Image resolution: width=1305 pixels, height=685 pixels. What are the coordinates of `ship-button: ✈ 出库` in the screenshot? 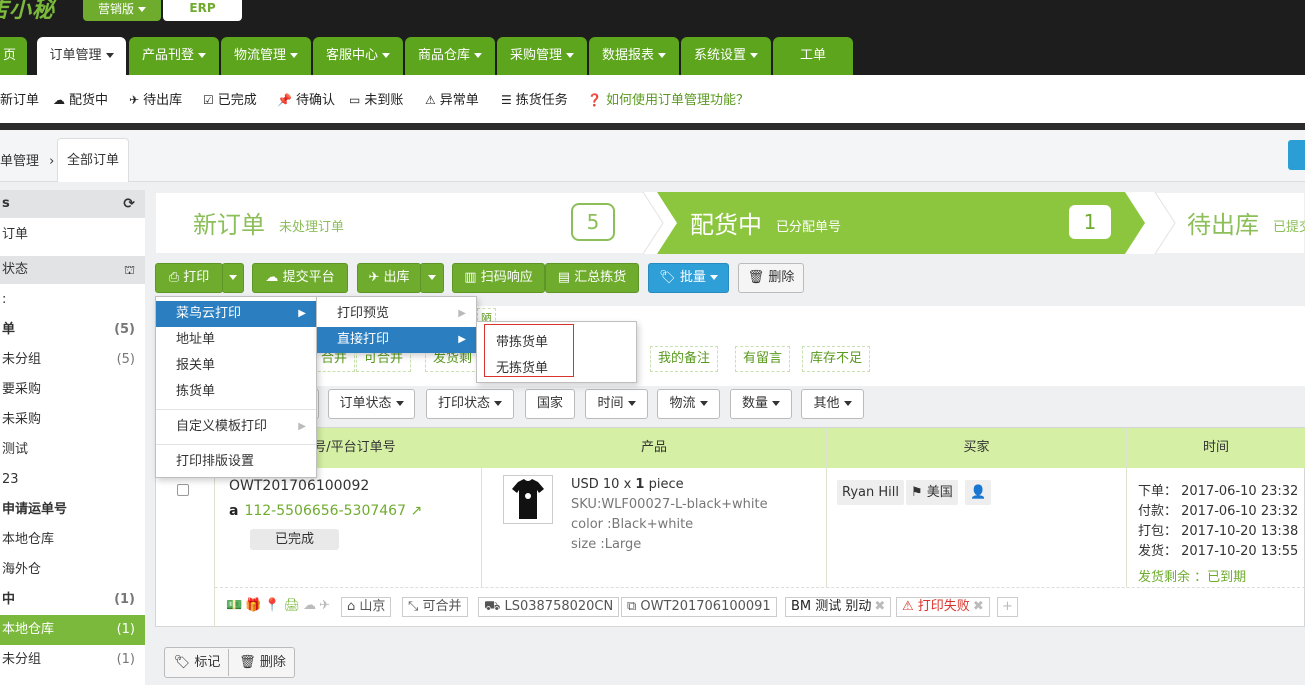 It's located at (389, 278).